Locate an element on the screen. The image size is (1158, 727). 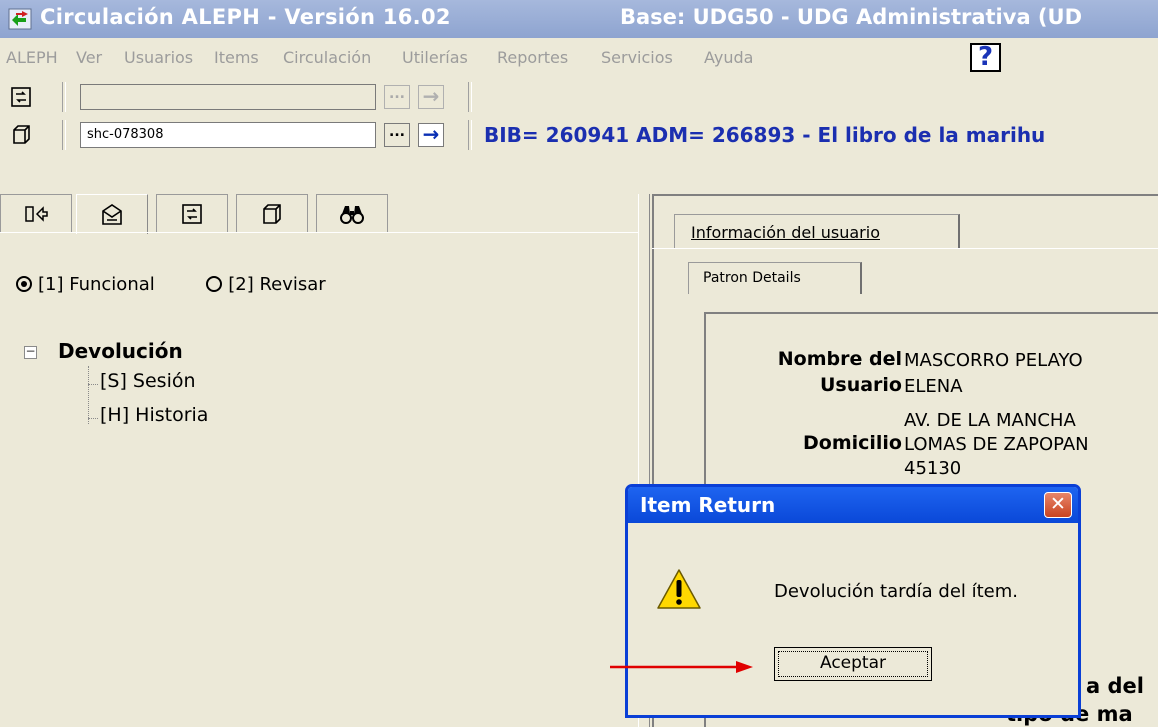
menu-utilerias: Utilerías is located at coordinates (435, 57).